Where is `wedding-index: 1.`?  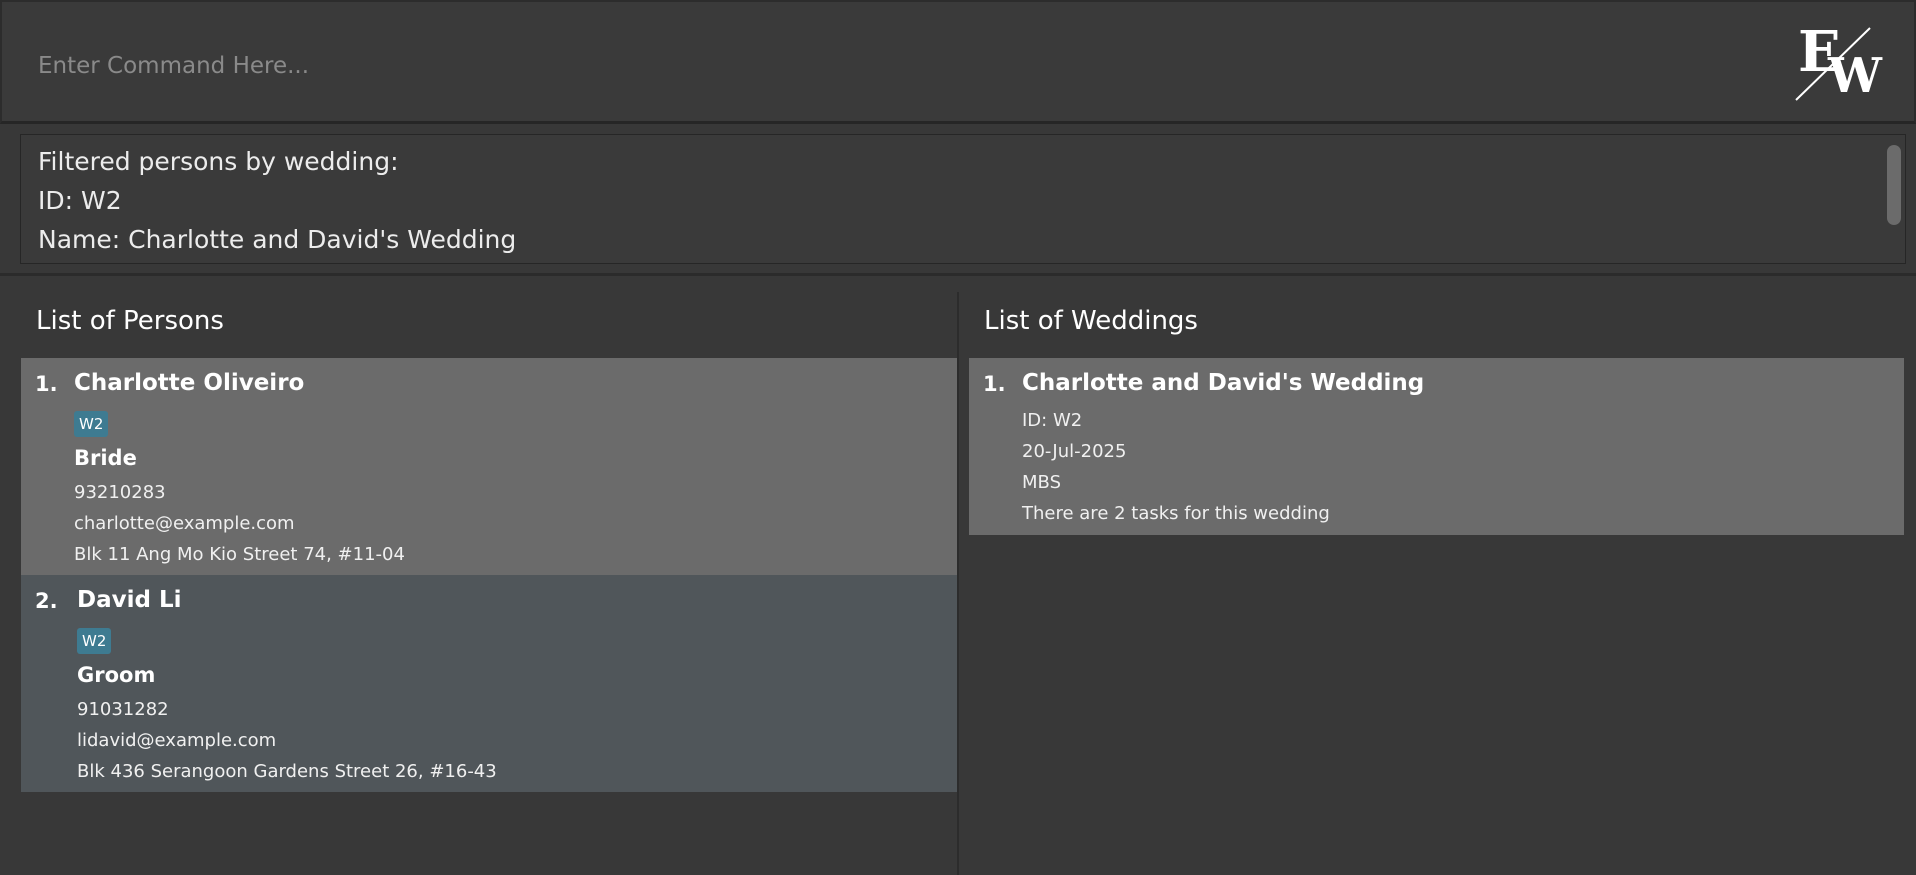
wedding-index: 1. is located at coordinates (994, 384).